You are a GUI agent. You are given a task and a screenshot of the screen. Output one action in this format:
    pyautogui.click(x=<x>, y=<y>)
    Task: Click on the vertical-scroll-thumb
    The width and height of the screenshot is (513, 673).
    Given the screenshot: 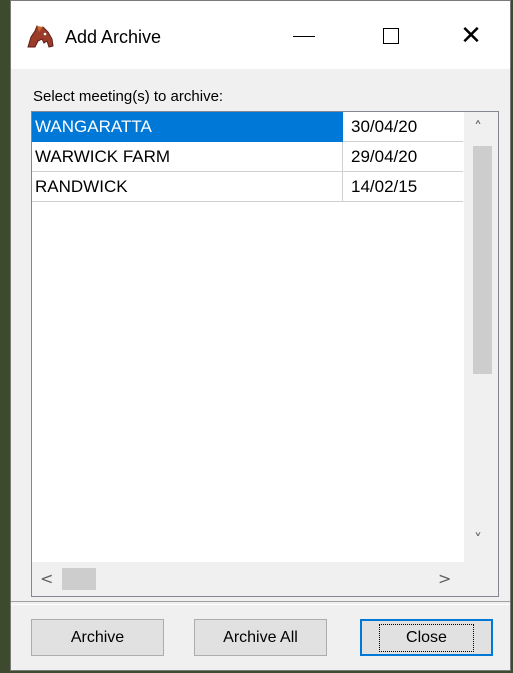 What is the action you would take?
    pyautogui.click(x=482, y=260)
    